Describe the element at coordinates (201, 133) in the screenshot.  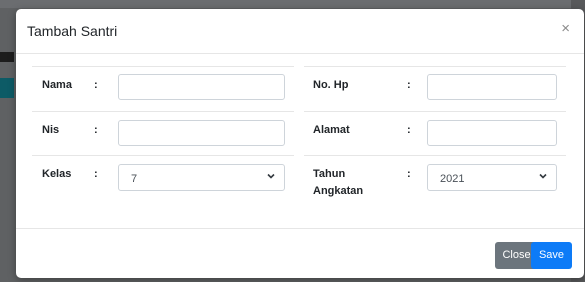
I see `nis-input` at that location.